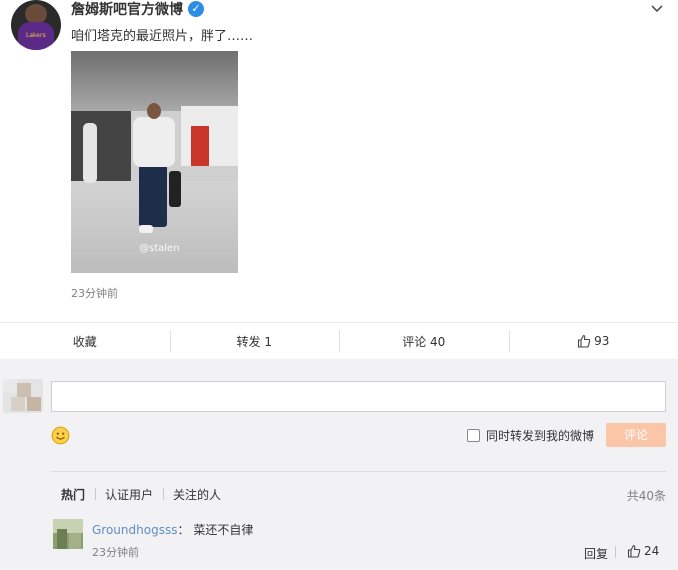 This screenshot has height=570, width=678. Describe the element at coordinates (615, 552) in the screenshot. I see `comment-action-divider` at that location.